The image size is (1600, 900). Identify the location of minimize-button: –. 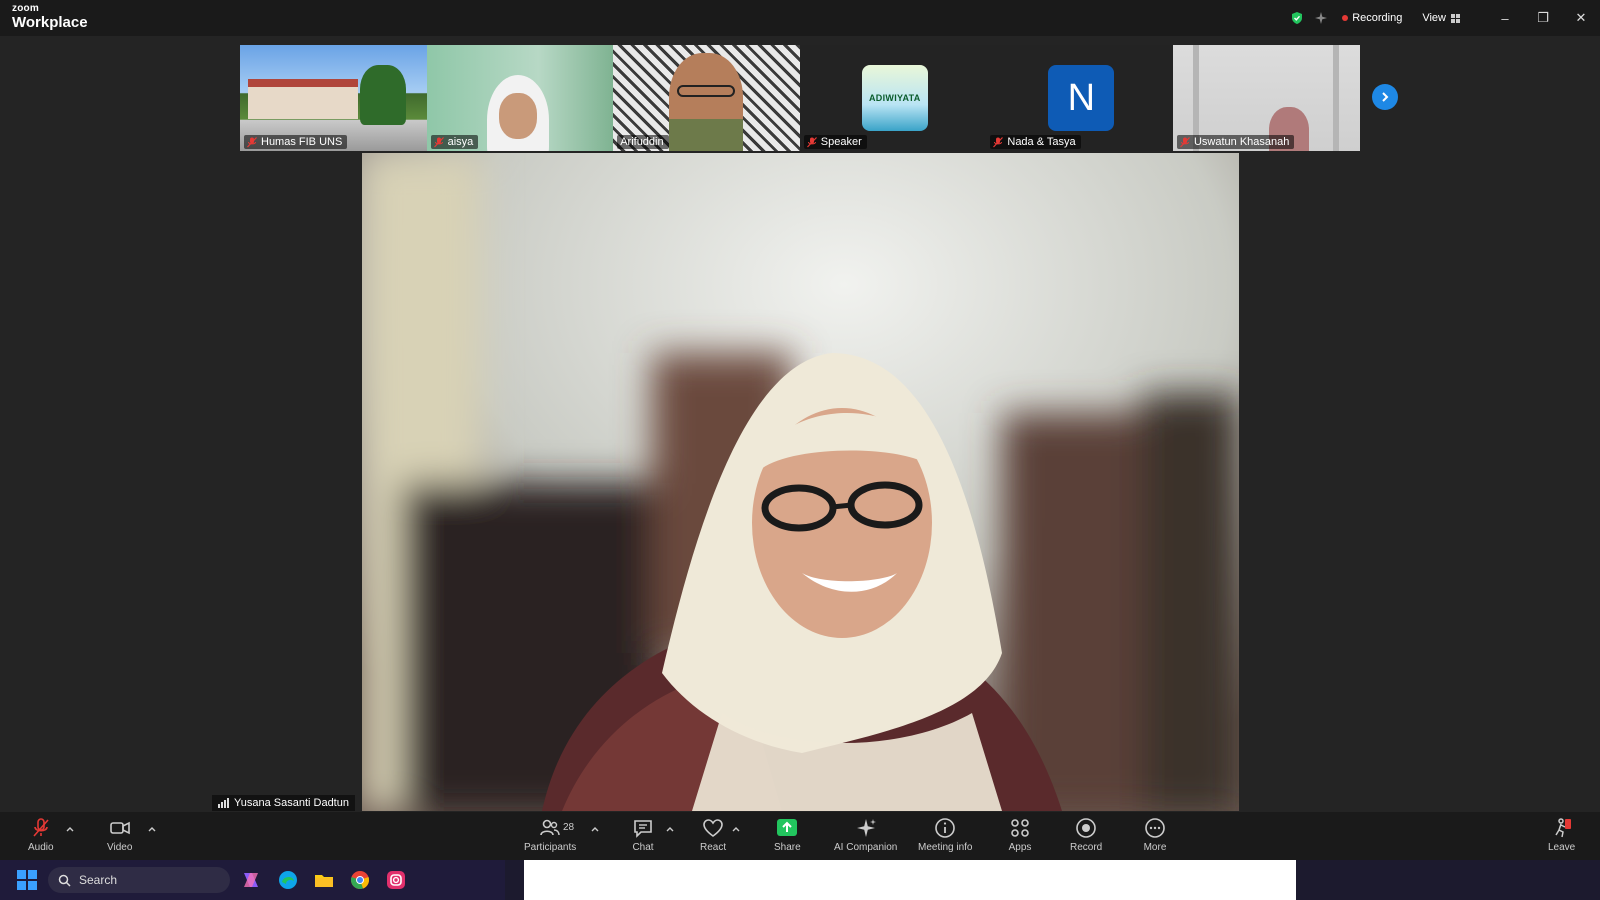
(1505, 18).